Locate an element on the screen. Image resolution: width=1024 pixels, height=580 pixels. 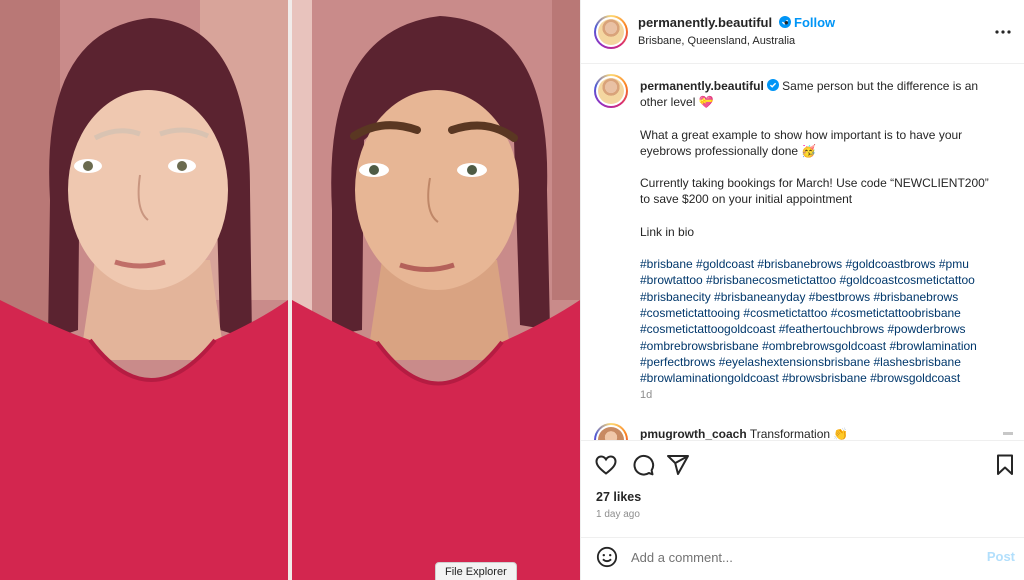
verified-badge-icon is located at coordinates (772, 85).